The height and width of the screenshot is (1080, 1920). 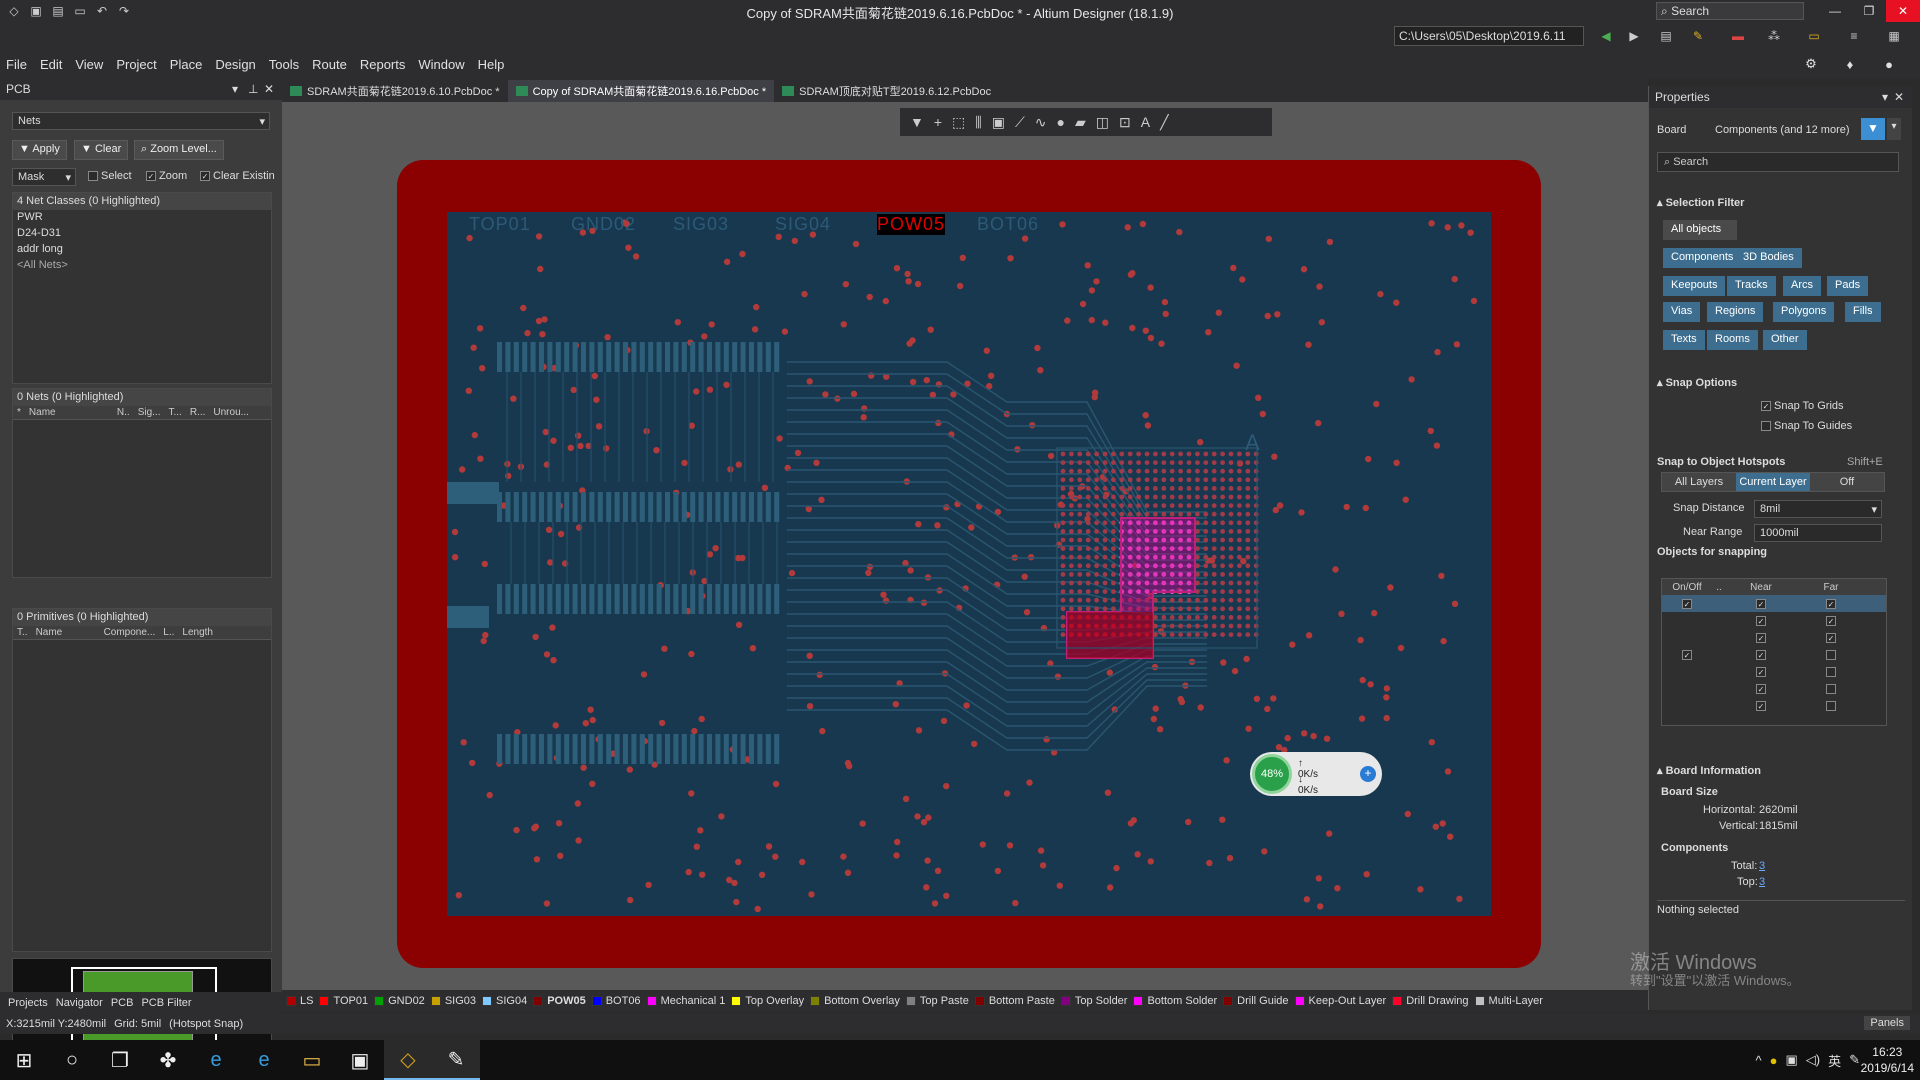 What do you see at coordinates (253, 89) in the screenshot?
I see `pin-icon: ⊥` at bounding box center [253, 89].